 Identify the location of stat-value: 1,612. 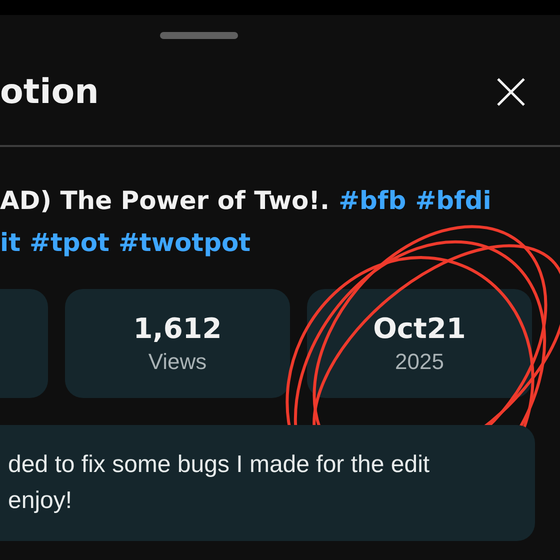
(177, 328).